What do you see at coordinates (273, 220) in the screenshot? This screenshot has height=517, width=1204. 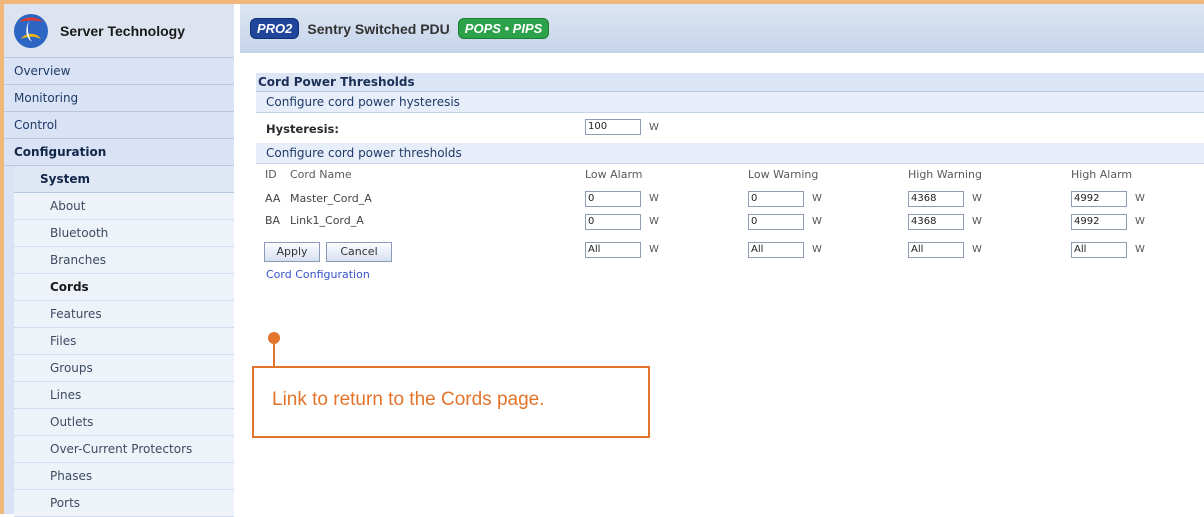 I see `cord-id: BA` at bounding box center [273, 220].